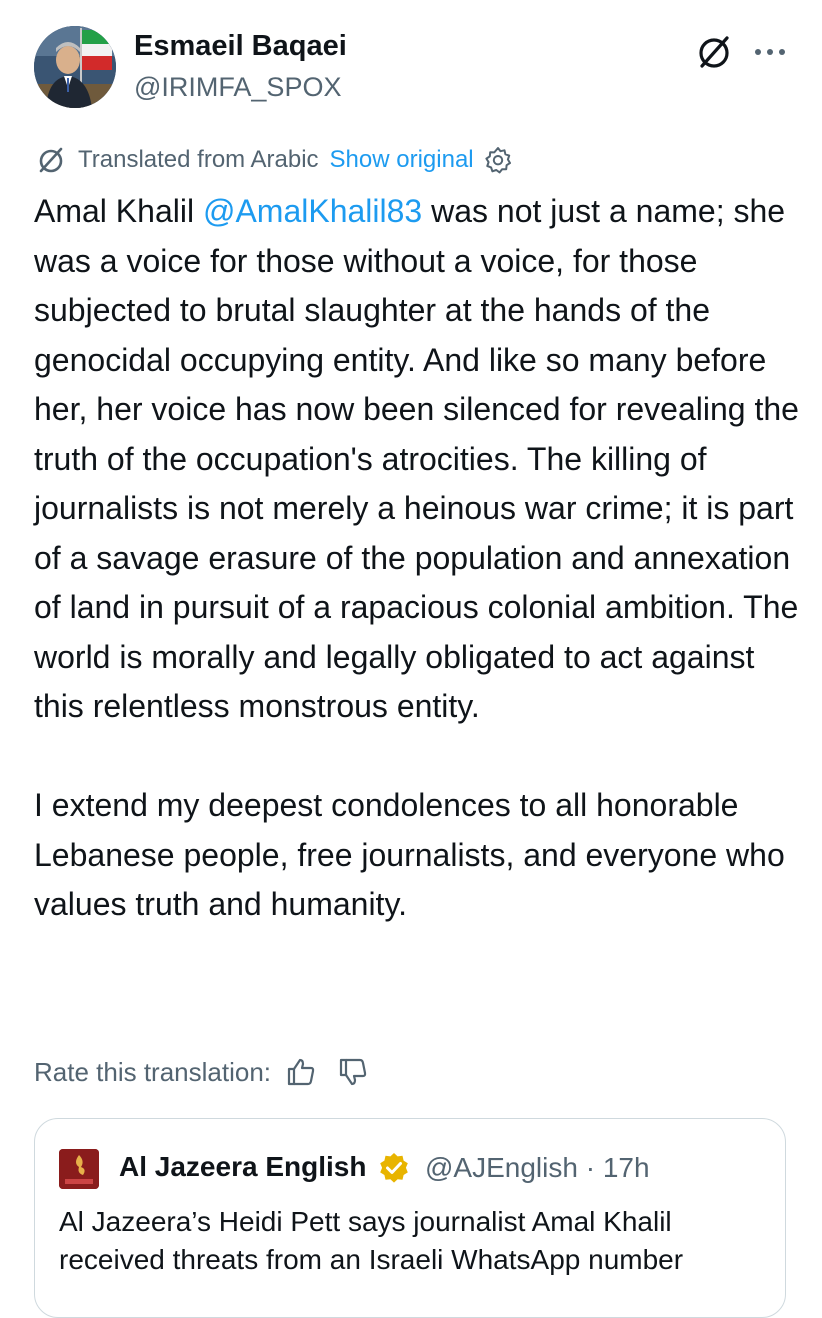 Image resolution: width=822 pixels, height=1318 pixels. Describe the element at coordinates (353, 1072) in the screenshot. I see `thumbs-down-icon` at that location.